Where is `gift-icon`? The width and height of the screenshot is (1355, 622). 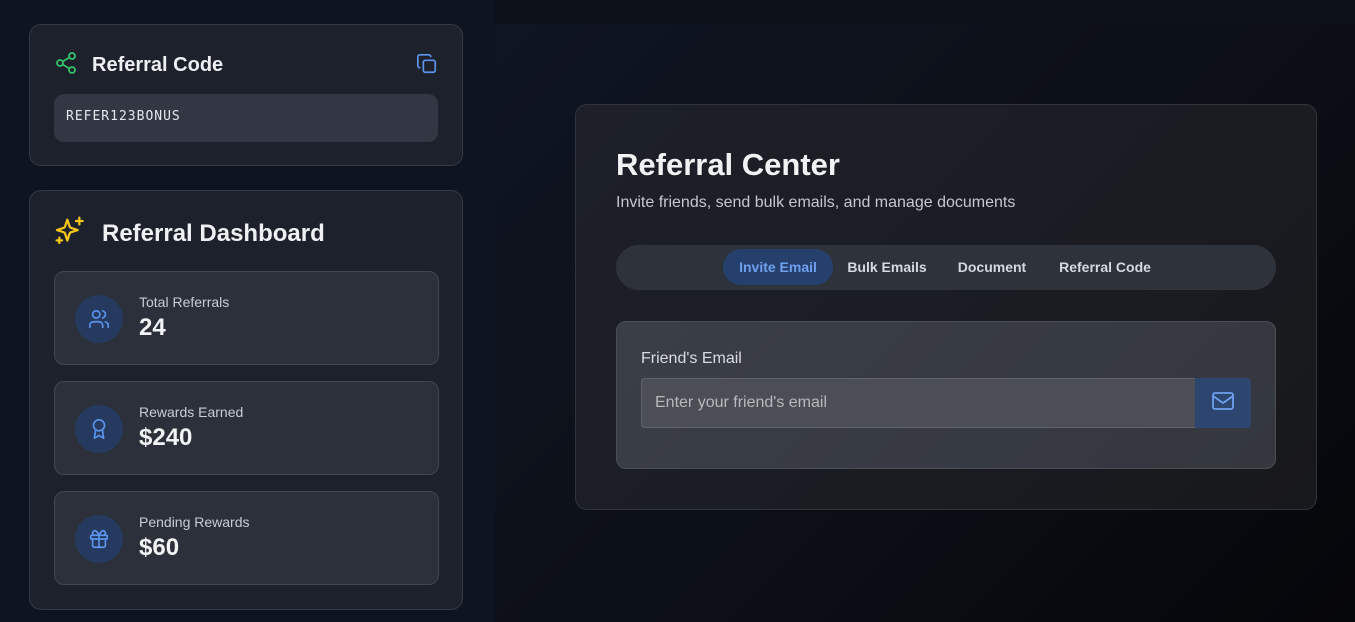 gift-icon is located at coordinates (99, 539).